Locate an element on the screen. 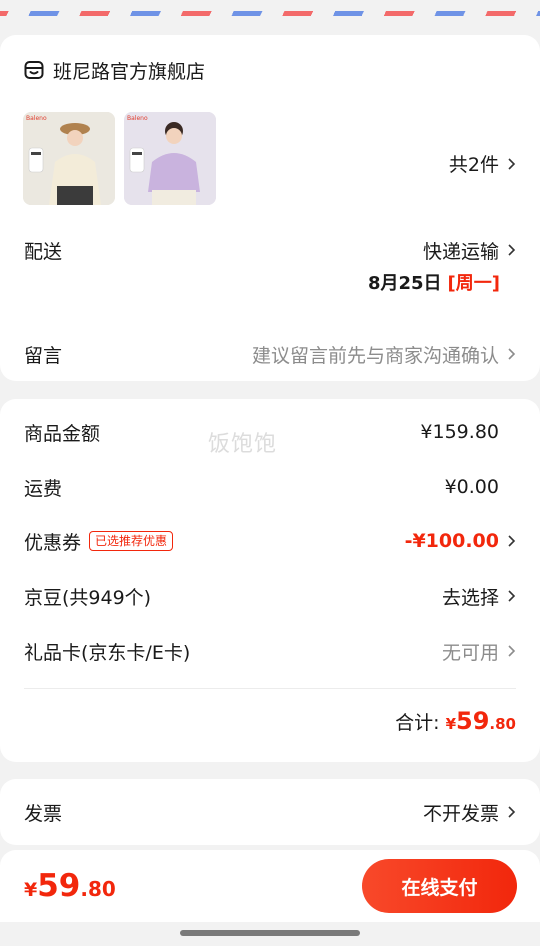 The height and width of the screenshot is (946, 540). checkout-bar: ¥ 59 .80 在线支付 is located at coordinates (270, 886).